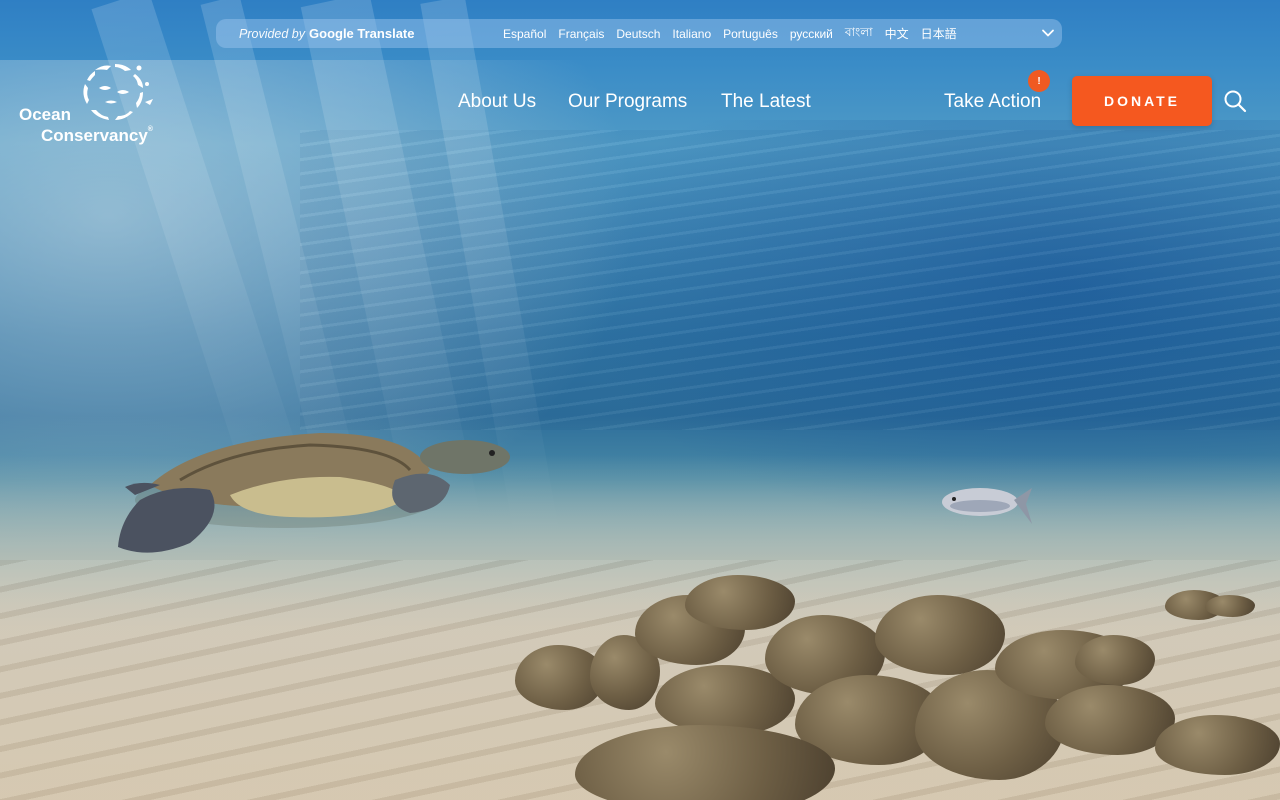 Image resolution: width=1280 pixels, height=800 pixels. I want to click on fish-image, so click(987, 506).